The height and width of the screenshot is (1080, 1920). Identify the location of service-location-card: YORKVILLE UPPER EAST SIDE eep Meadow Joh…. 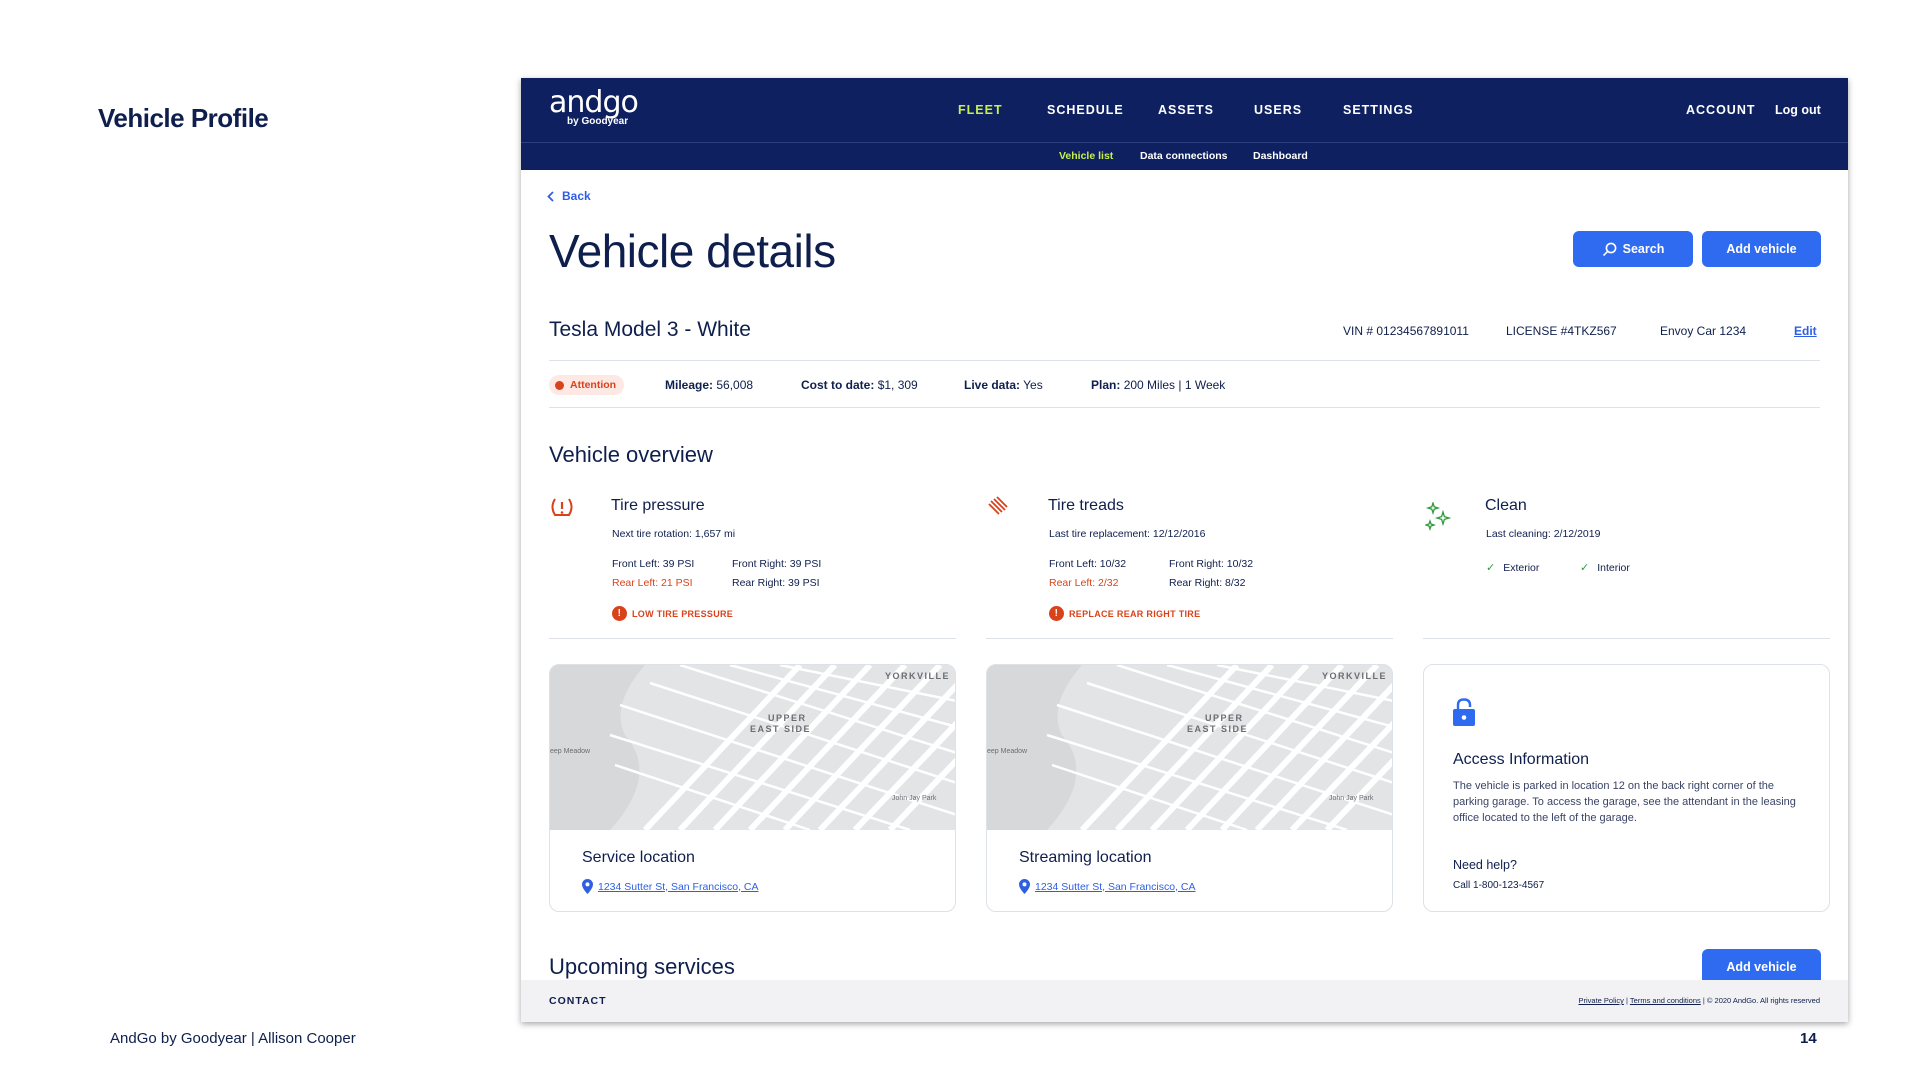
(752, 788).